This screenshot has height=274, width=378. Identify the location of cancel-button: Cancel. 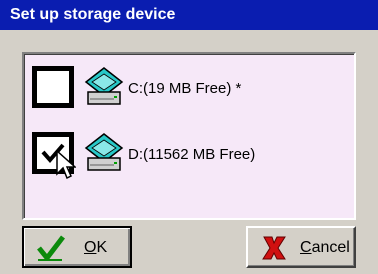
(301, 247).